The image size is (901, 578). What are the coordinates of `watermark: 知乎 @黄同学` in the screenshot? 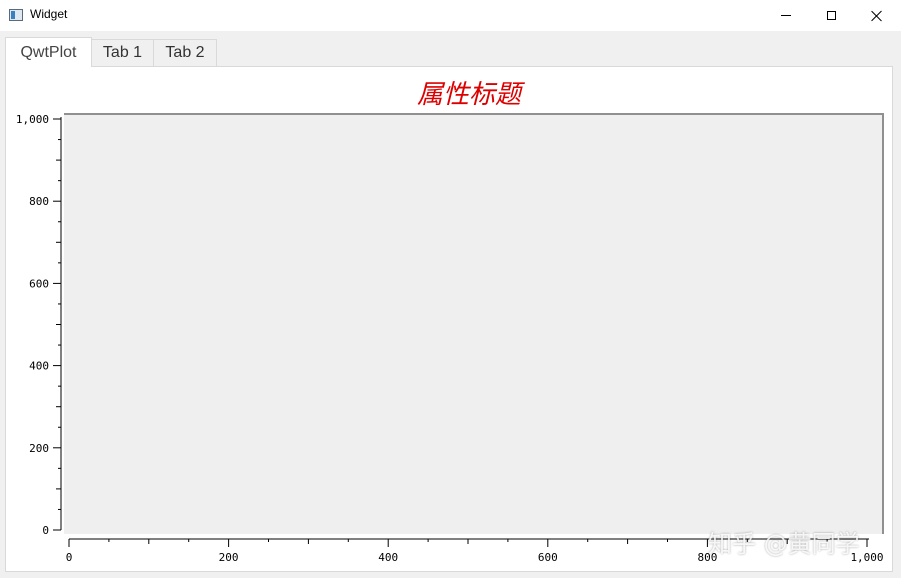 It's located at (784, 544).